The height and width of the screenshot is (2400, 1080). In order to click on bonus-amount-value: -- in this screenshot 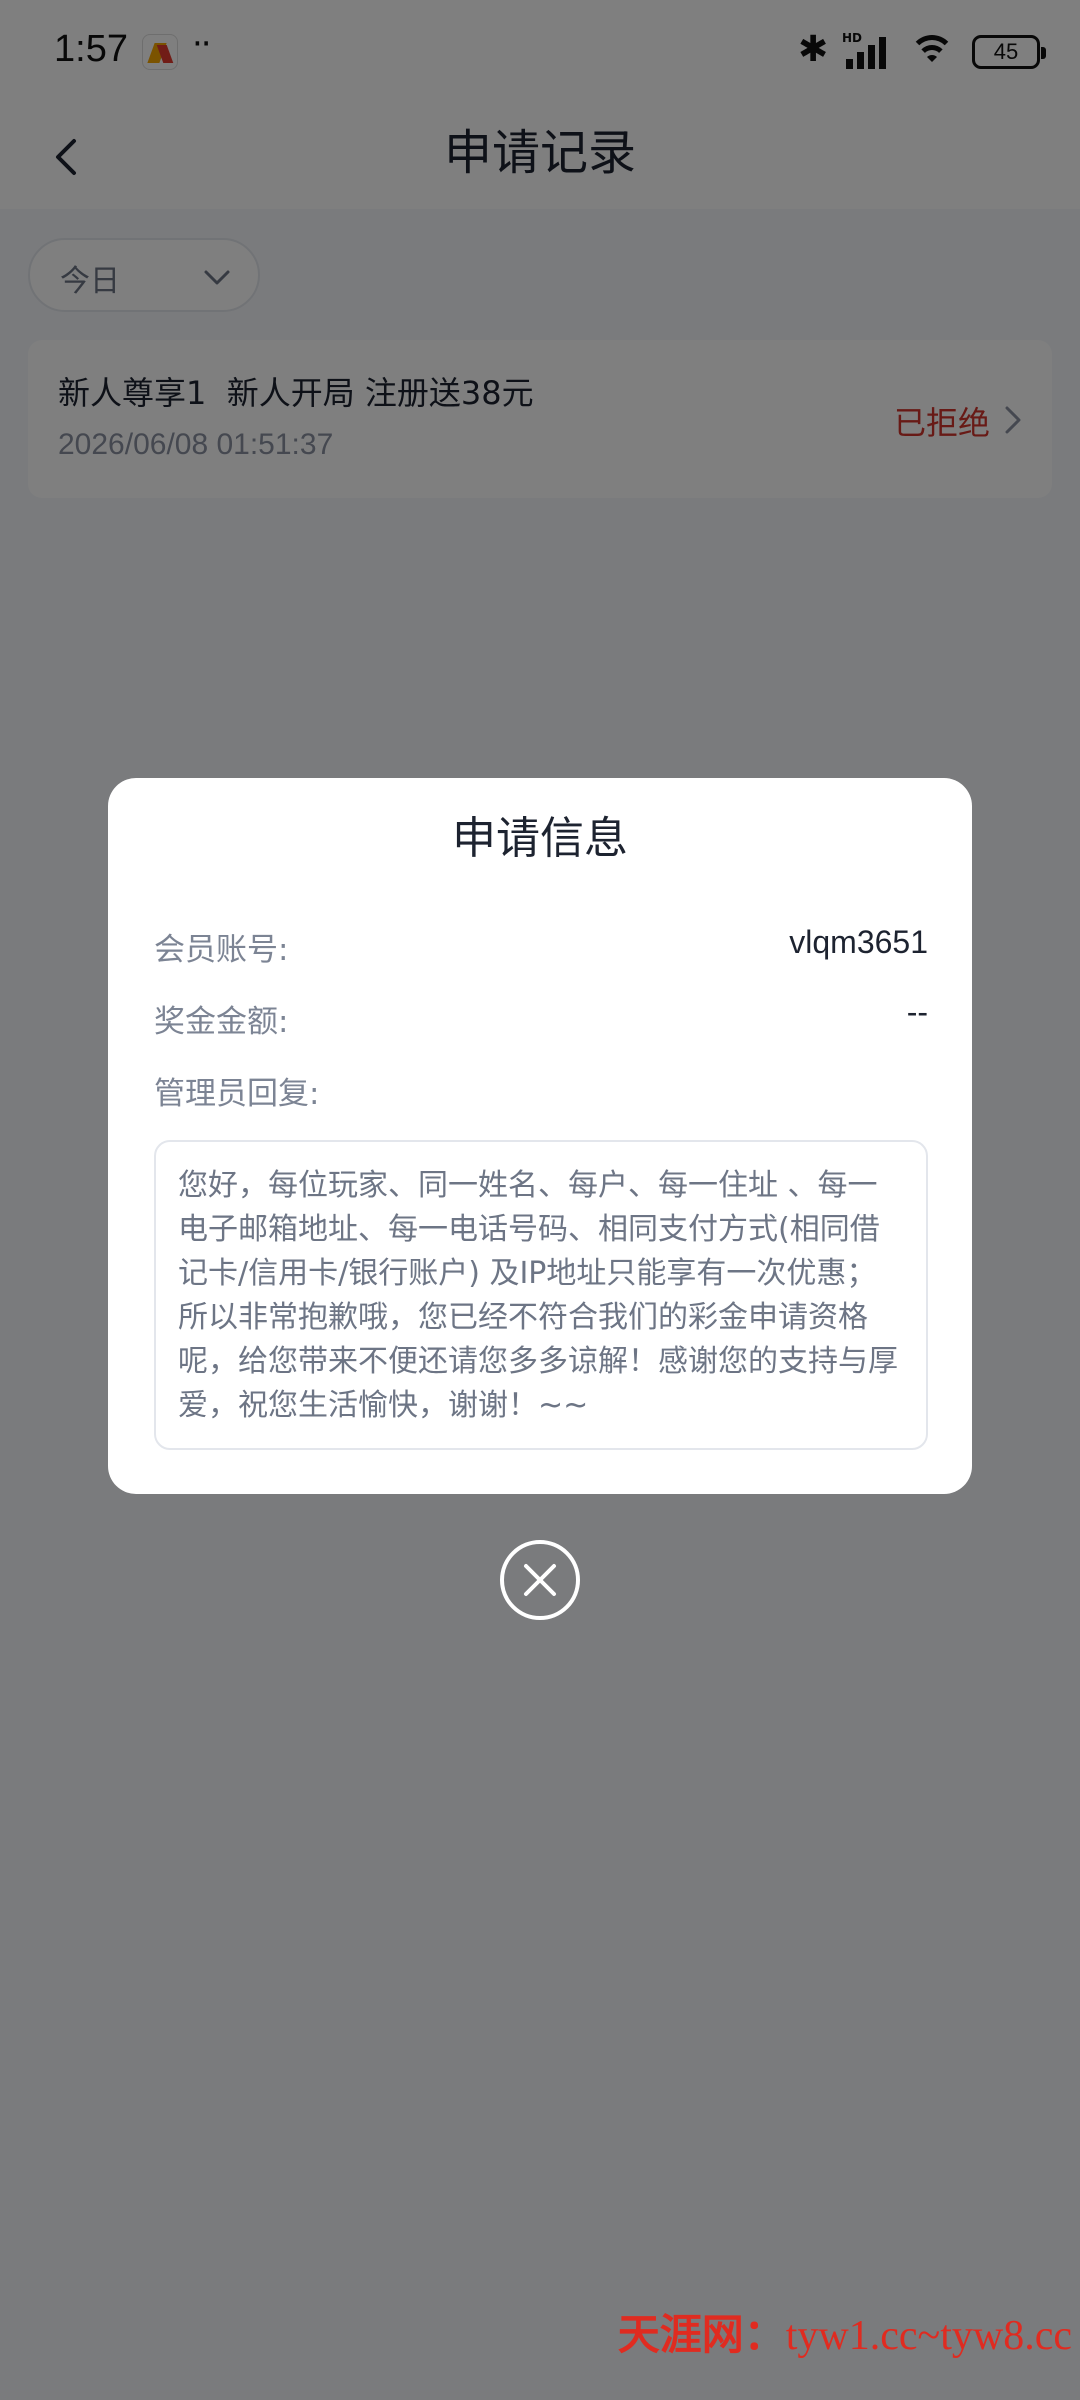, I will do `click(917, 1012)`.